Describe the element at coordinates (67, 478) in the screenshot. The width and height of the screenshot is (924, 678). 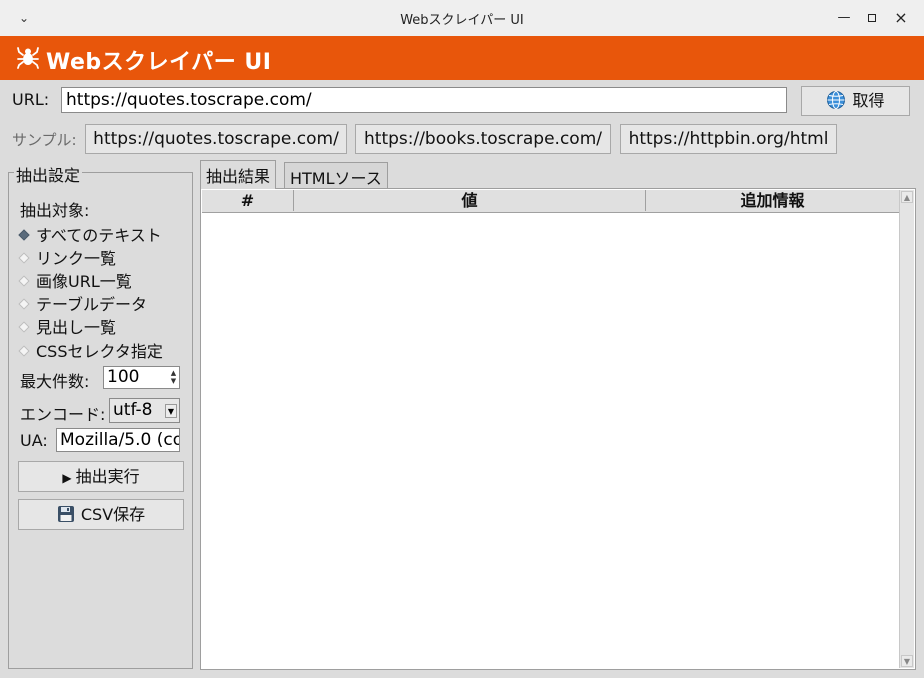
I see `play-icon: ▶` at that location.